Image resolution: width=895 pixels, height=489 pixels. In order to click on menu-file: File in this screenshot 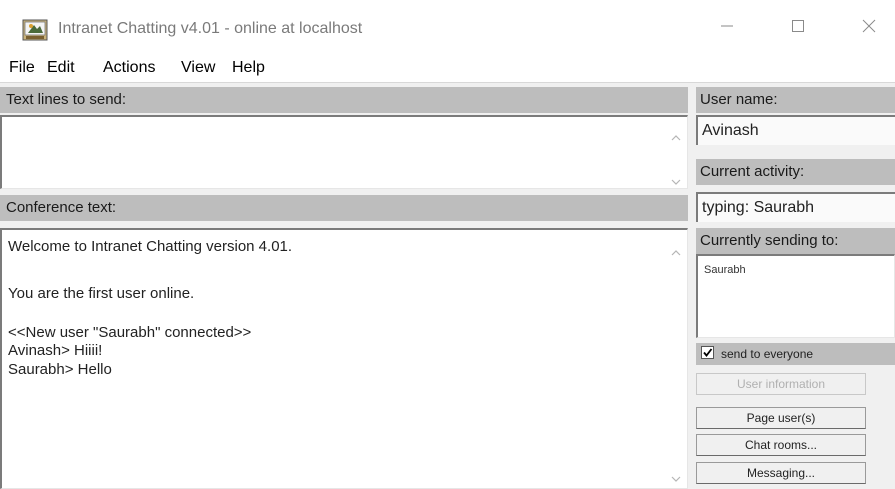, I will do `click(22, 68)`.